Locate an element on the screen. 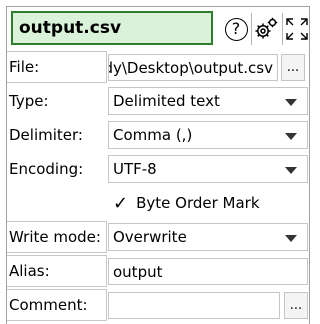  bom-row: ✓ Byte Order Mark is located at coordinates (158, 203).